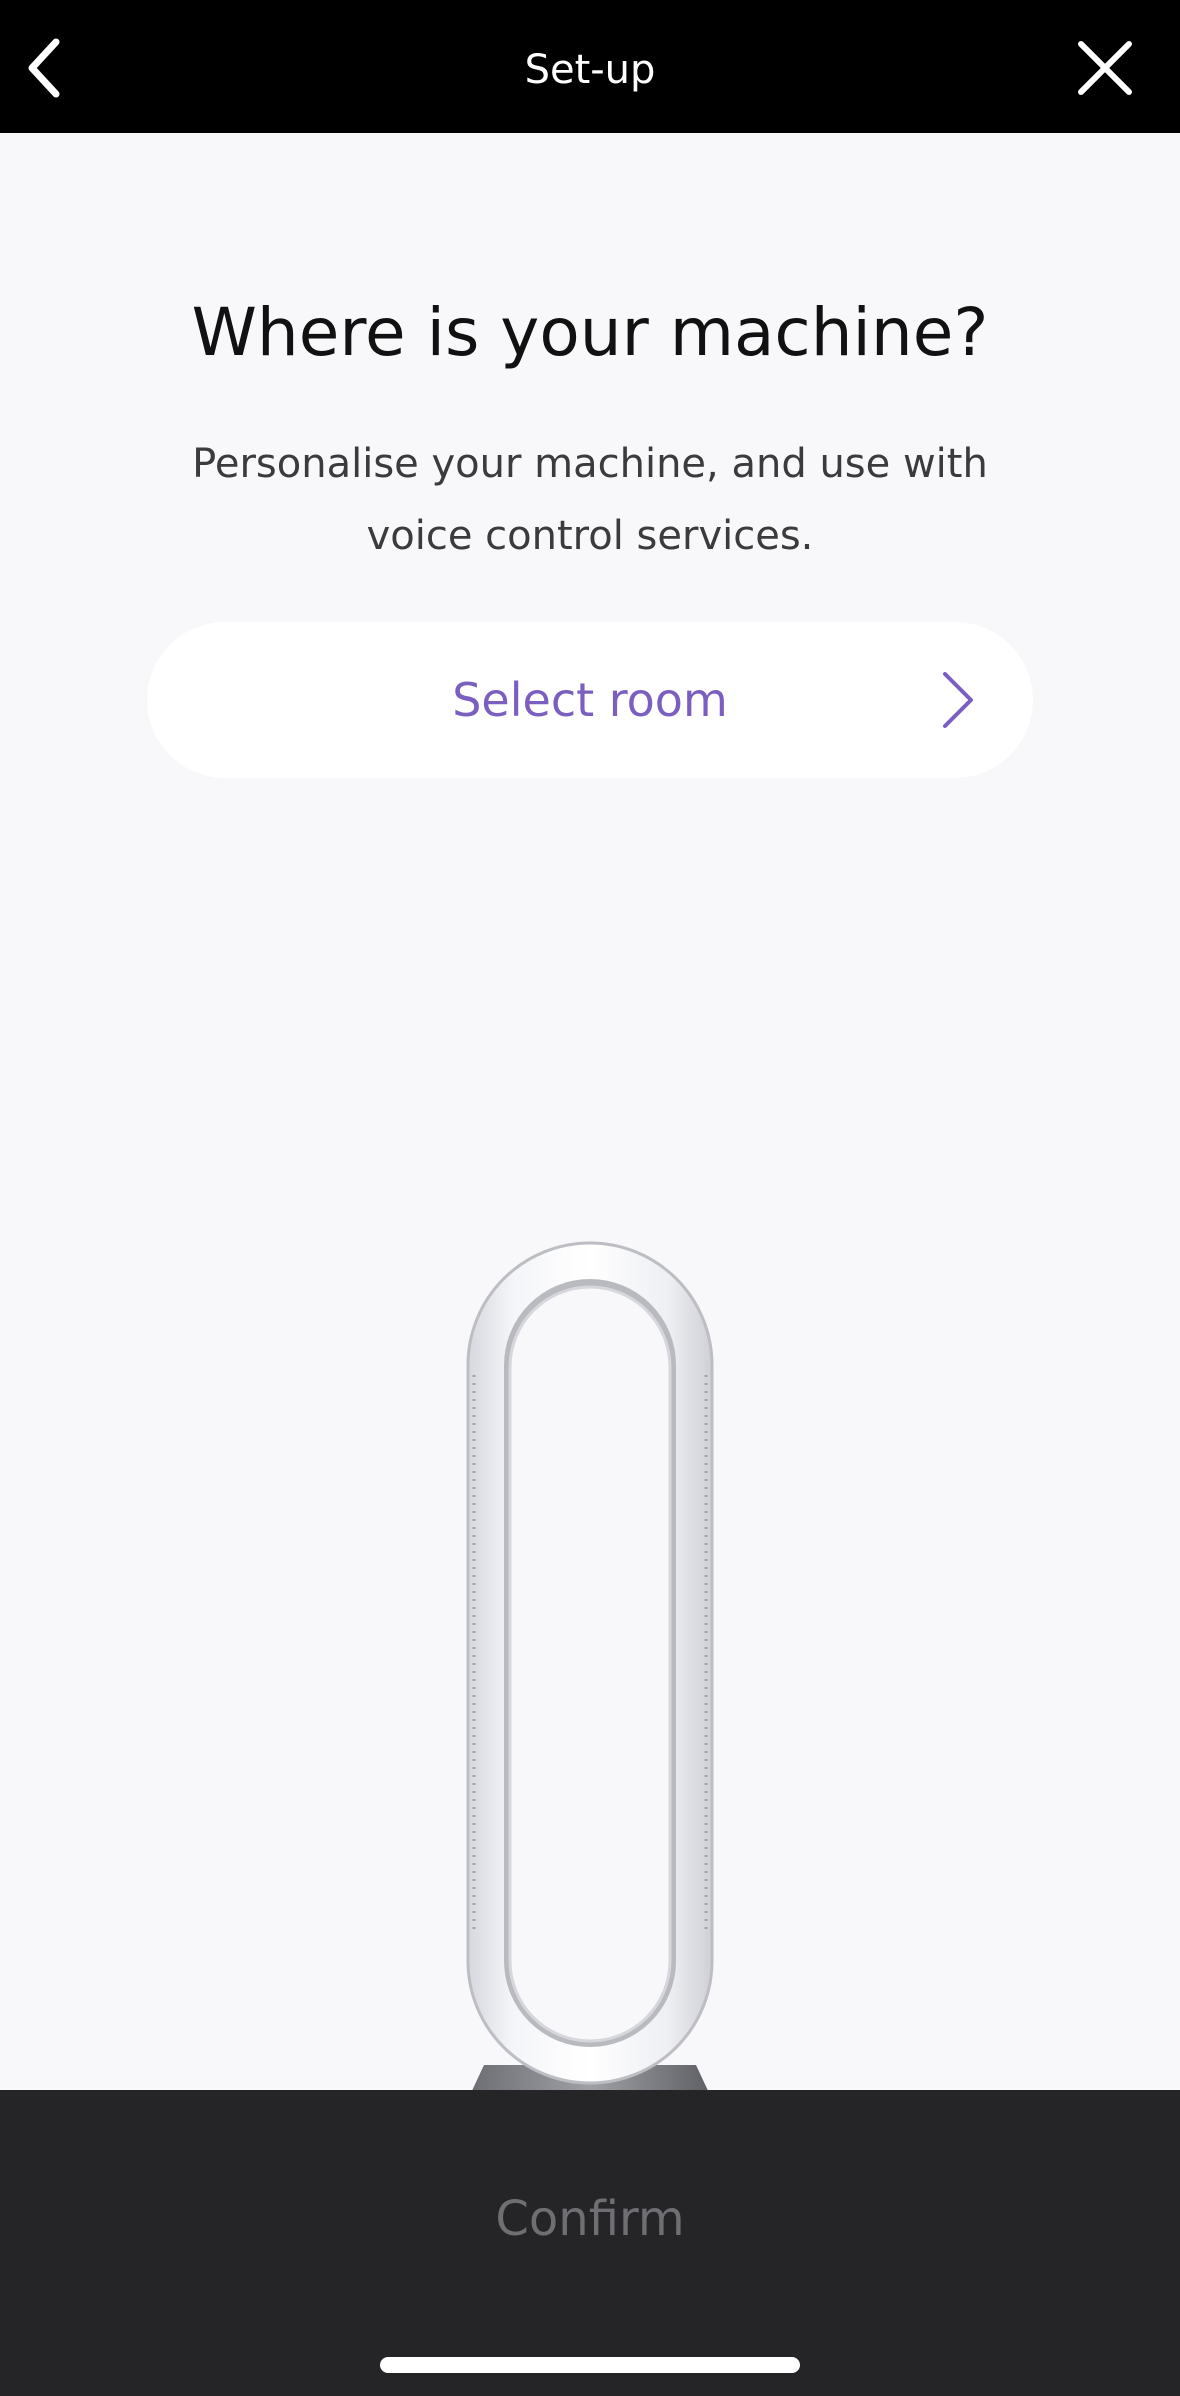 This screenshot has width=1180, height=2396. I want to click on question-heading: Where is your machine?, so click(590, 332).